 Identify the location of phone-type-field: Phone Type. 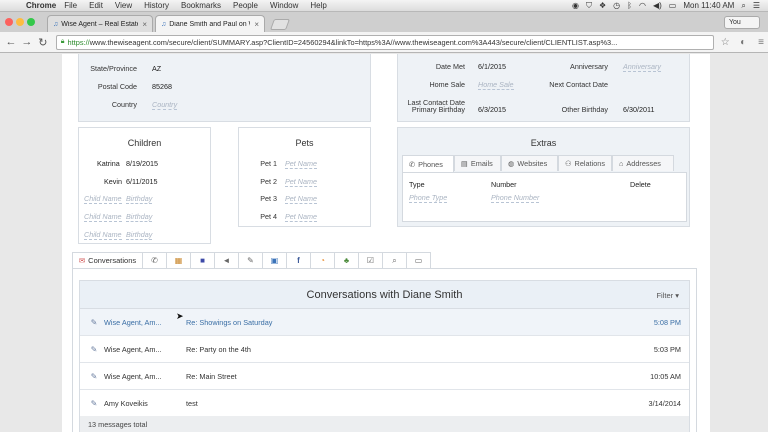
(428, 198).